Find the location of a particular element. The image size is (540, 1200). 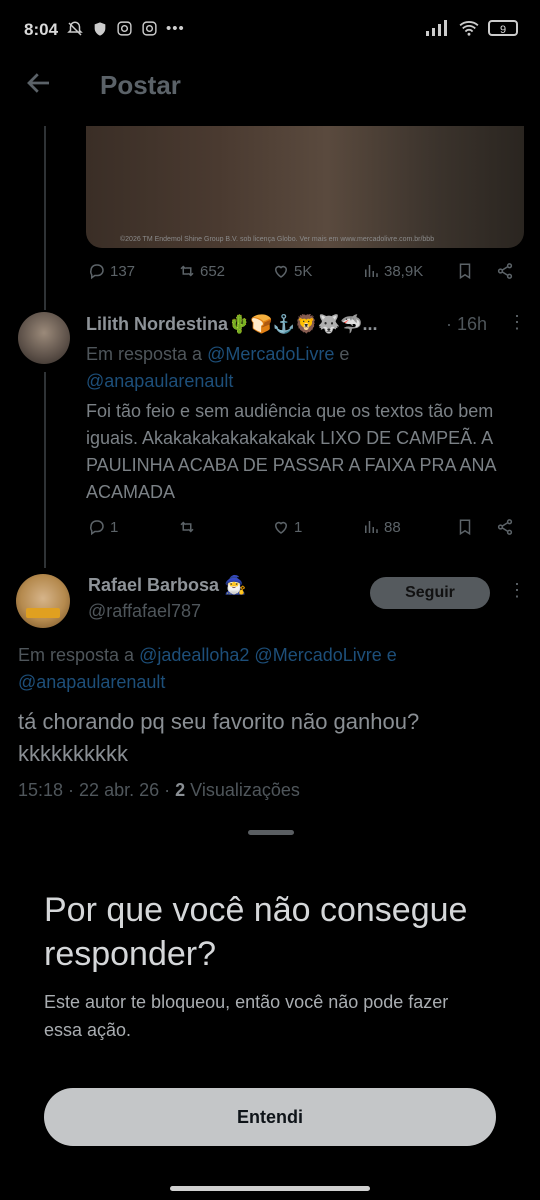

battery-icon: 9 is located at coordinates (503, 28).